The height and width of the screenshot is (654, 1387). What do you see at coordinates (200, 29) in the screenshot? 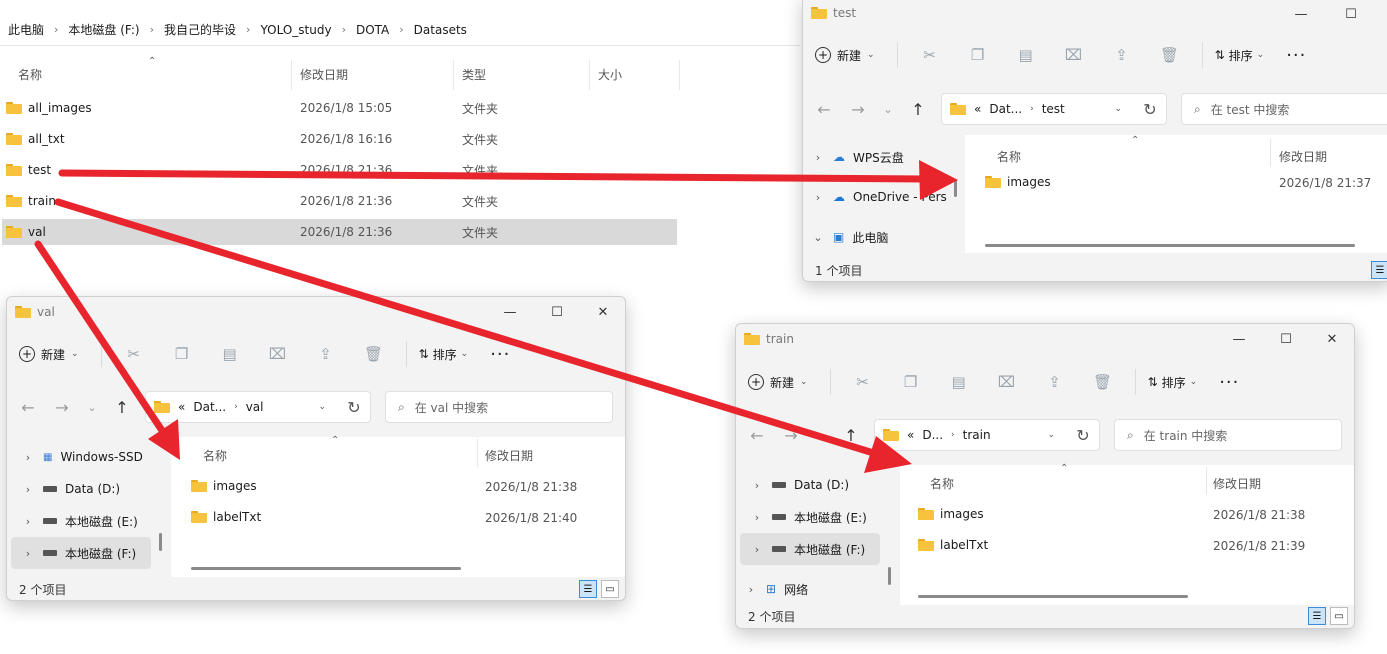
I see `breadcrumb-item-thesis: 我自己的毕设` at bounding box center [200, 29].